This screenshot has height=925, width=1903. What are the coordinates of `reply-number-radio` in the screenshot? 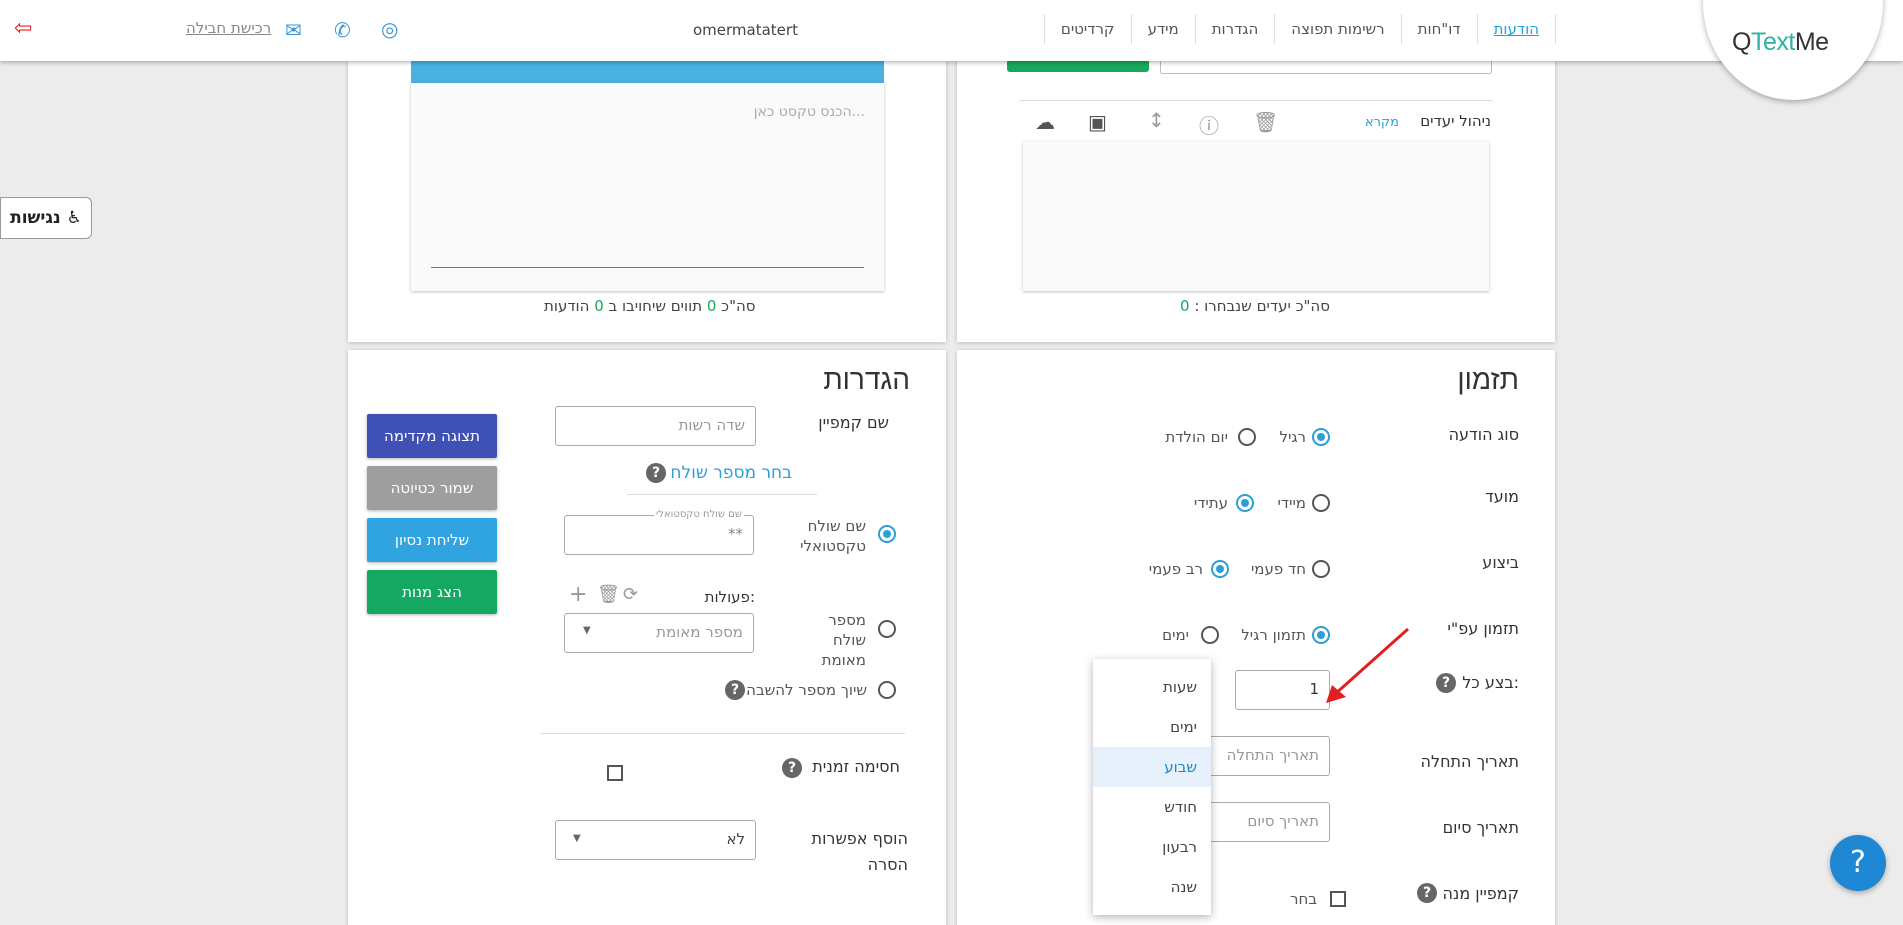 It's located at (887, 690).